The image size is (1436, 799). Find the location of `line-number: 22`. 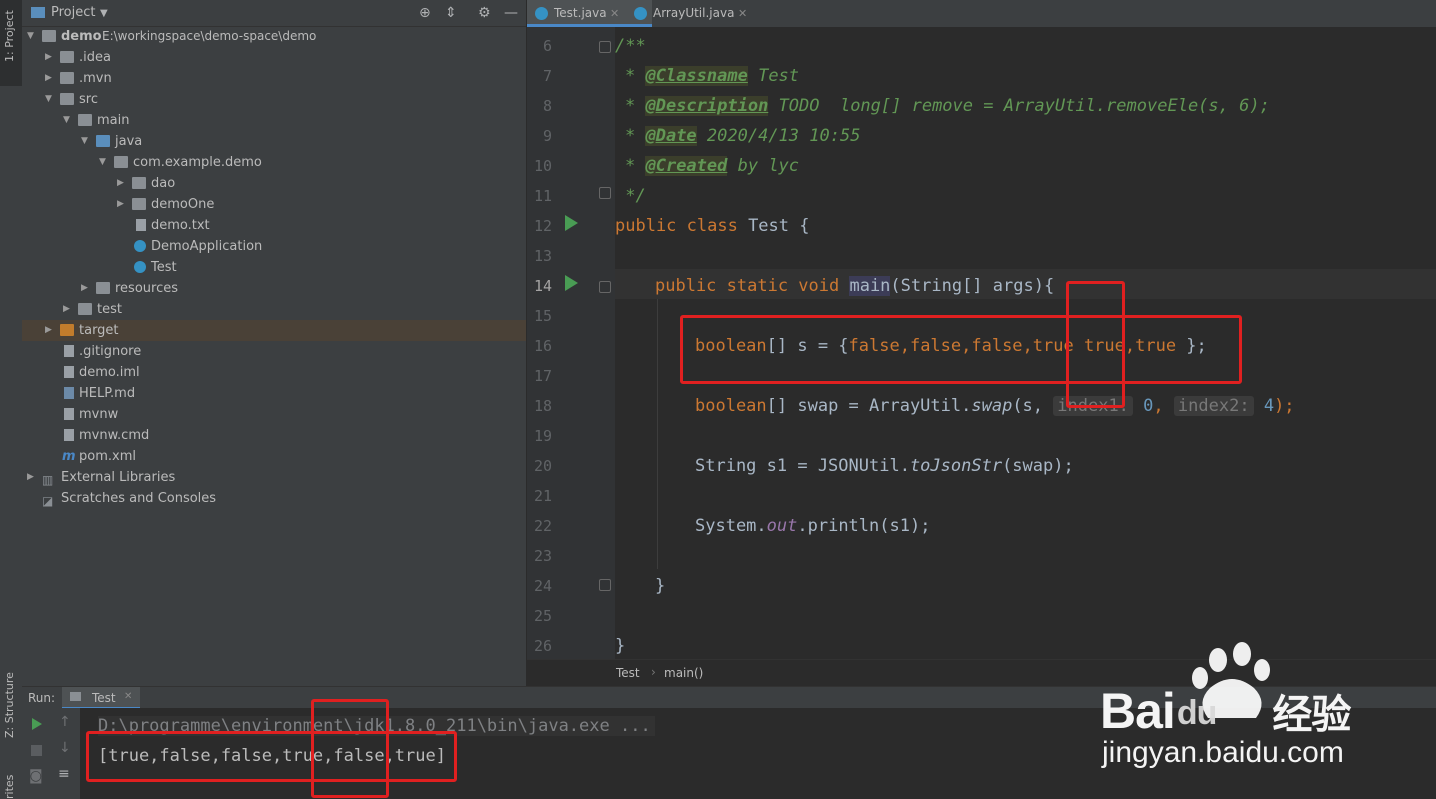

line-number: 22 is located at coordinates (542, 526).